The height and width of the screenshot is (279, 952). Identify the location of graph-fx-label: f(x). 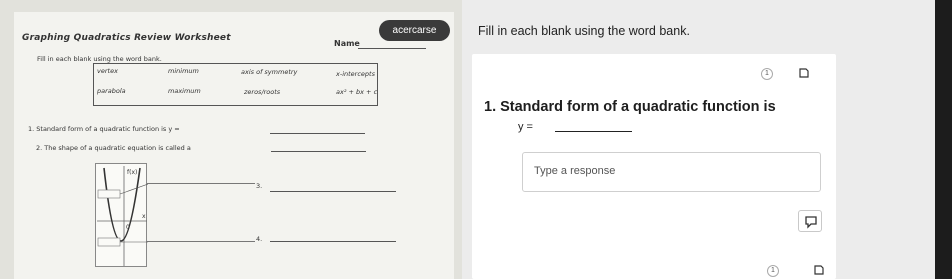
(132, 172).